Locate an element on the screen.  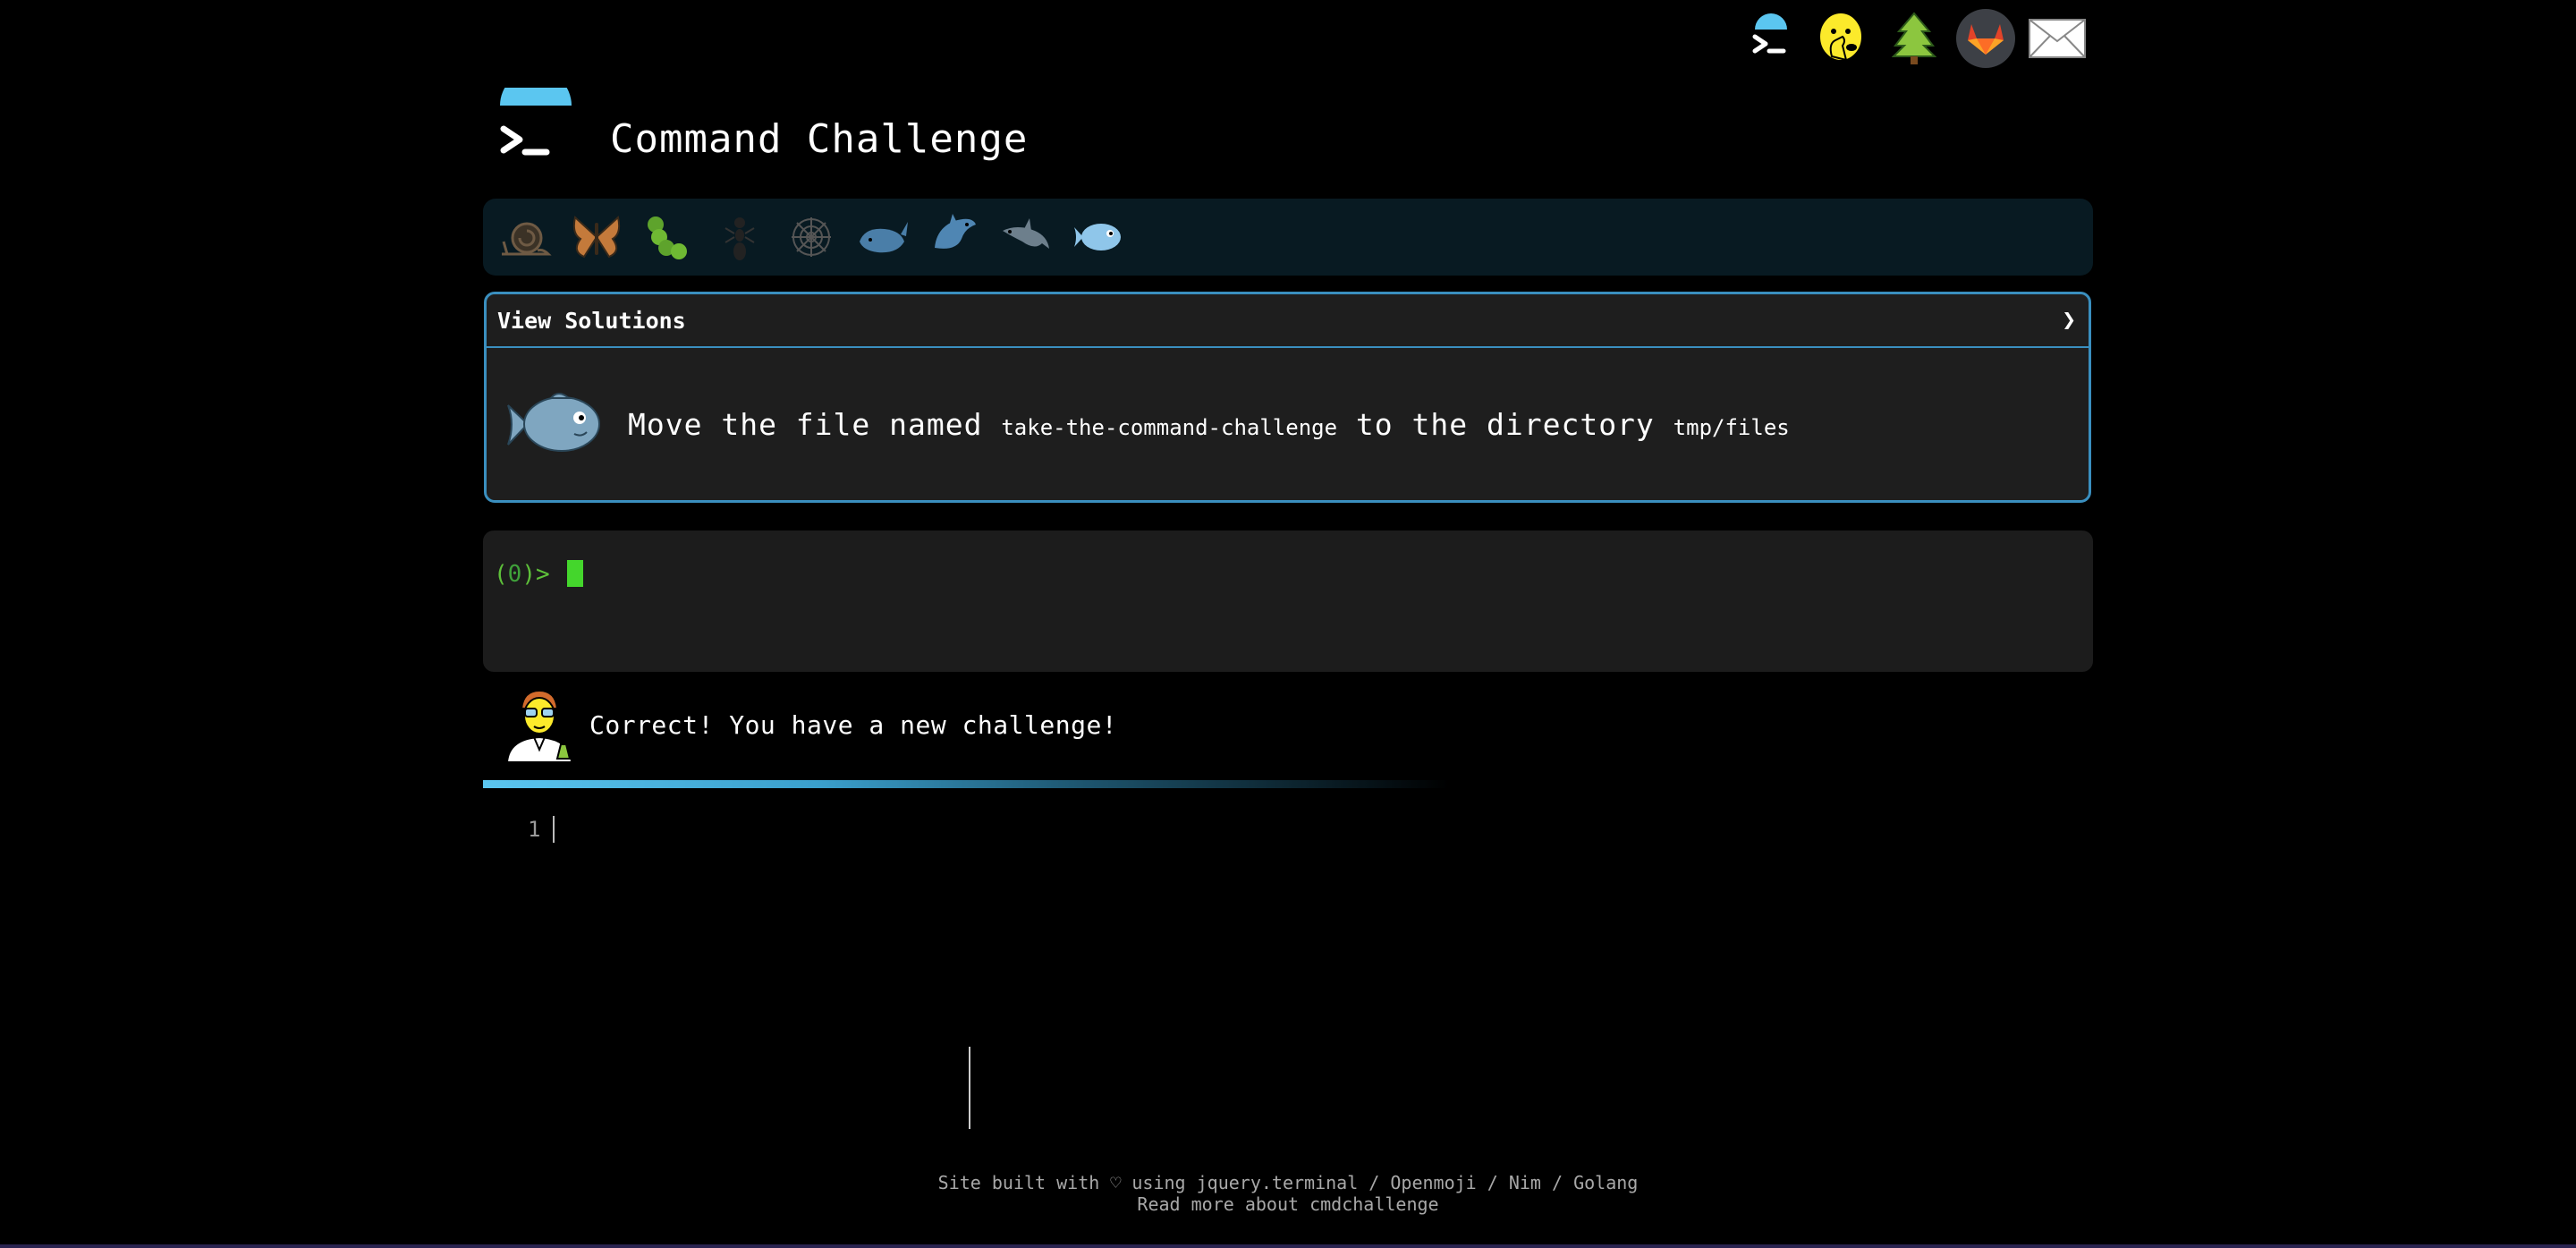
level-ant is located at coordinates (739, 237).